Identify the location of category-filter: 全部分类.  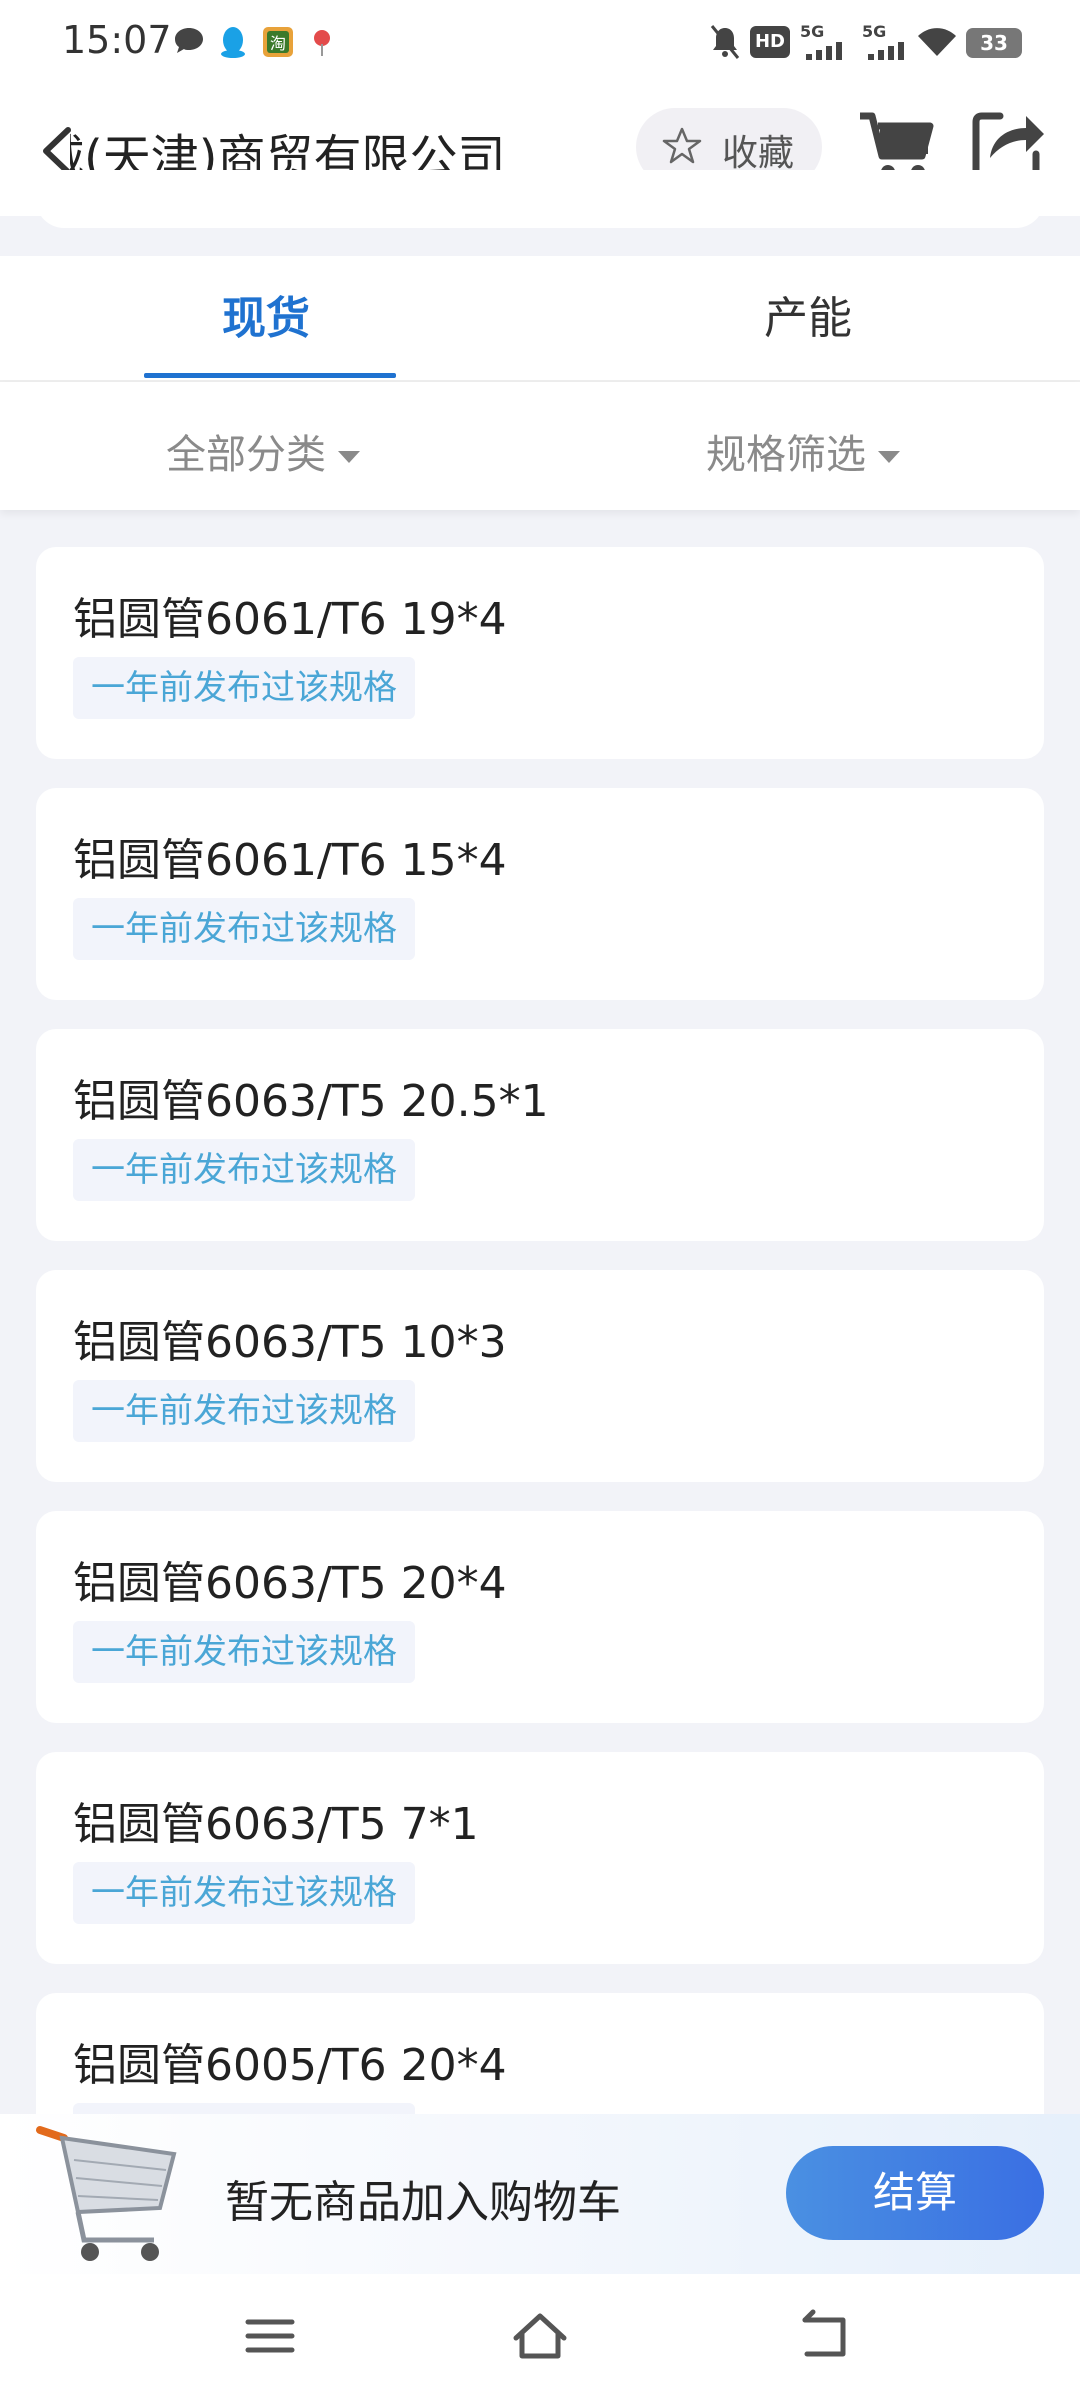
(263, 451).